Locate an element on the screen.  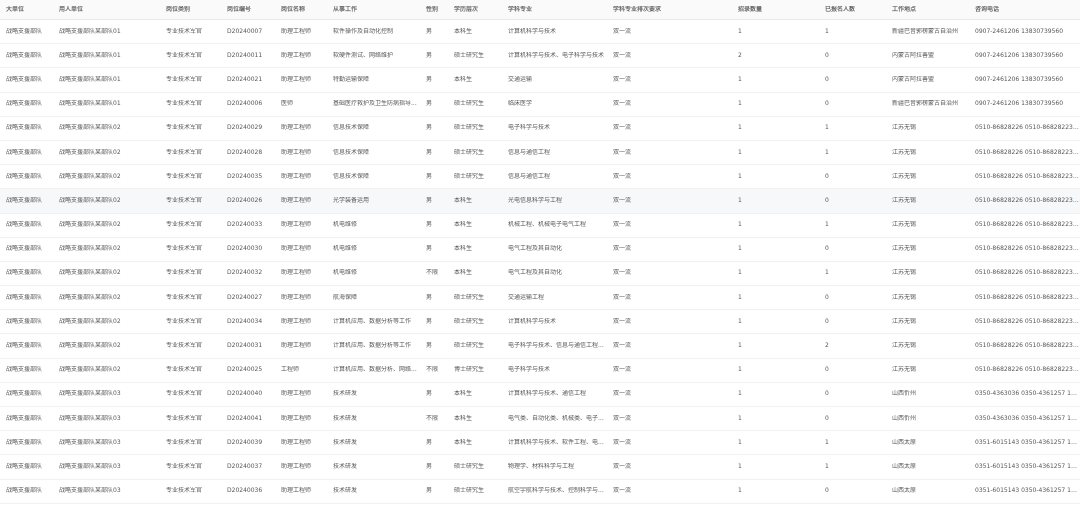
column-header-phone: 咨询电话 is located at coordinates (1024, 10).